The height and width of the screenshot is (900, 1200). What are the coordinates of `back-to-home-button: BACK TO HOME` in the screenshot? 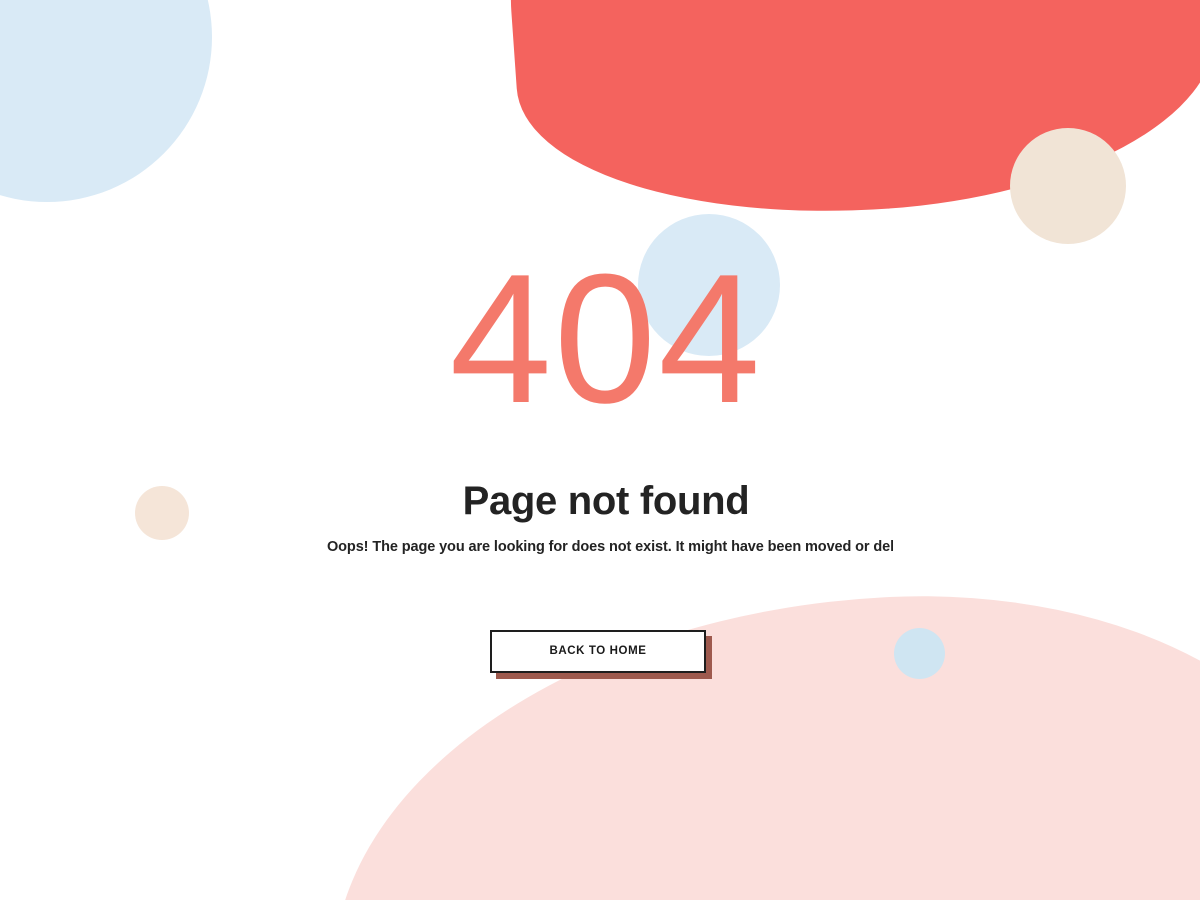 It's located at (598, 651).